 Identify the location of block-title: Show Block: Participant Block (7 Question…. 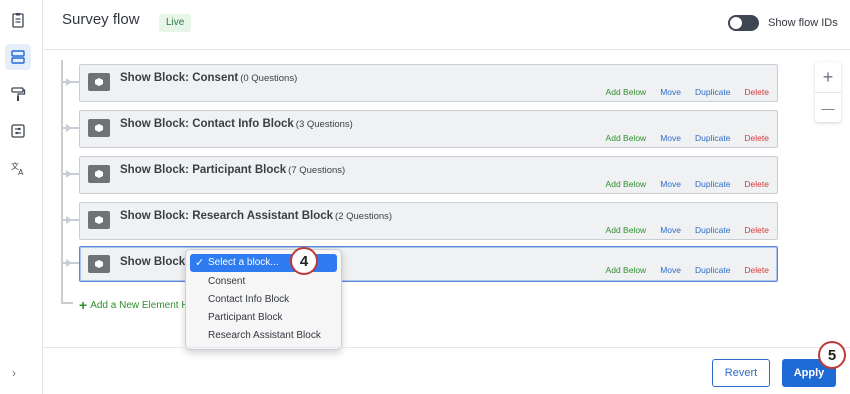
(233, 170).